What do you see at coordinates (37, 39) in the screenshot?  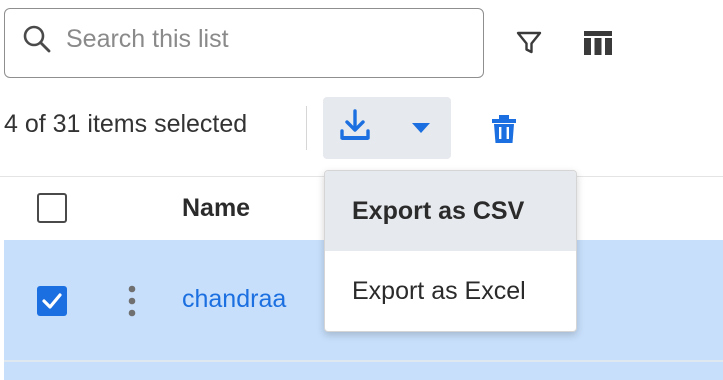 I see `search-icon` at bounding box center [37, 39].